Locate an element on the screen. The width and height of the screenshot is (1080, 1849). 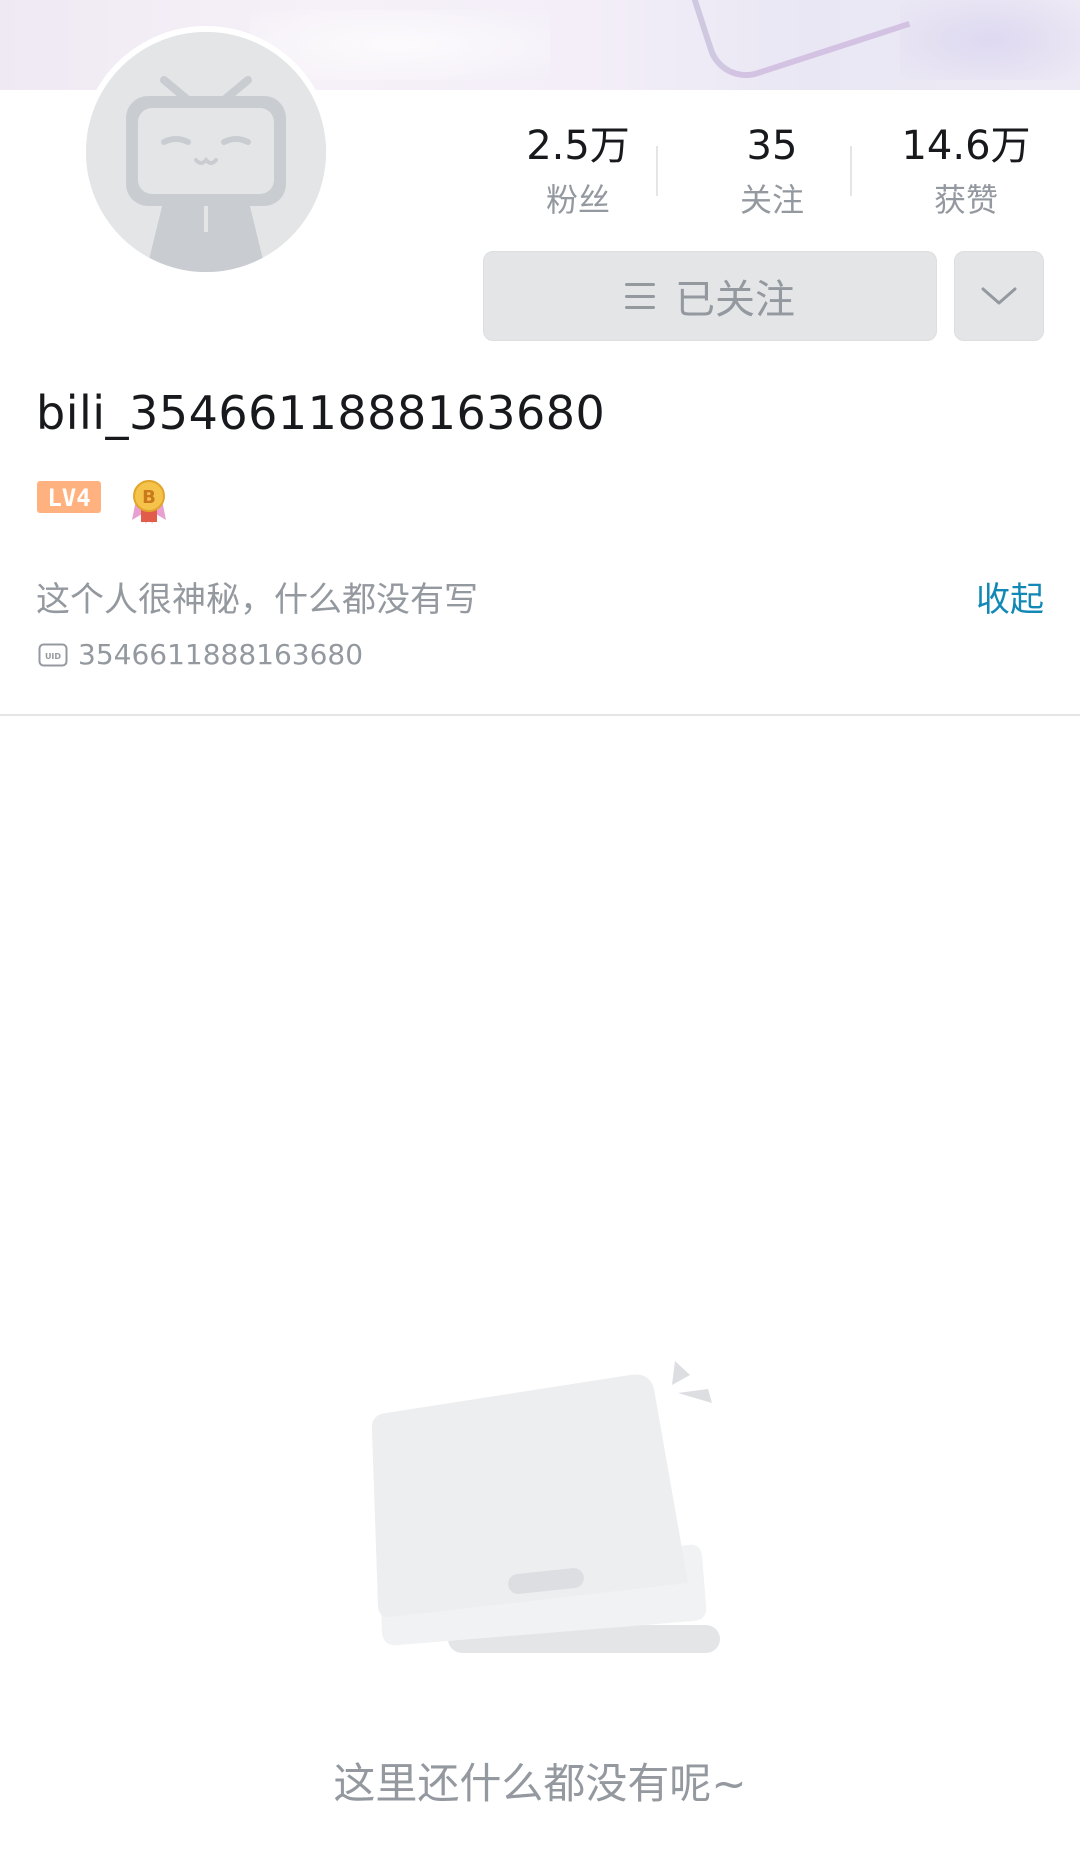
collapse-link: 收起 is located at coordinates (1010, 596).